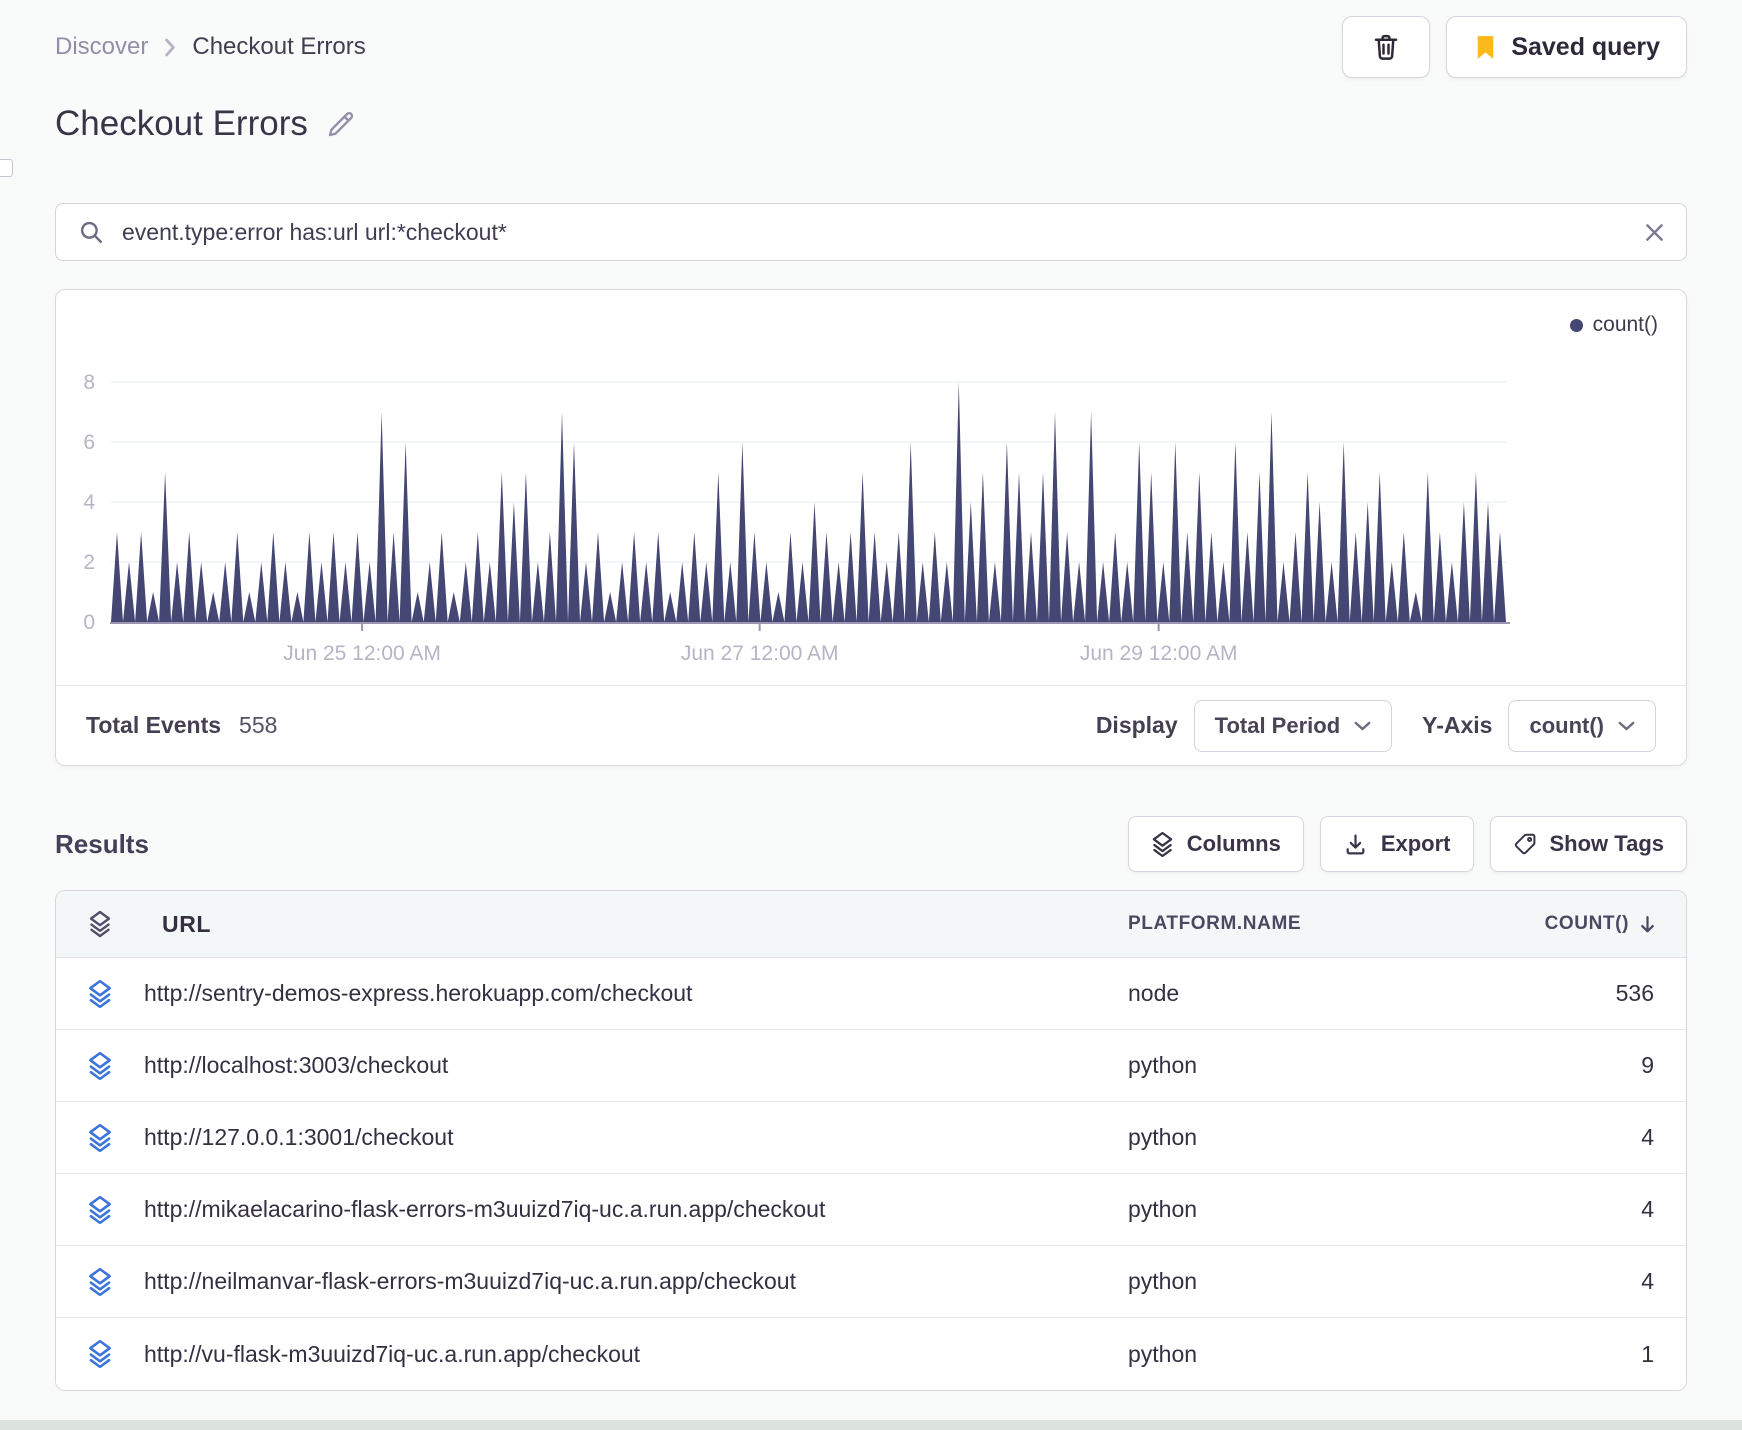  I want to click on bottom-edge, so click(871, 1425).